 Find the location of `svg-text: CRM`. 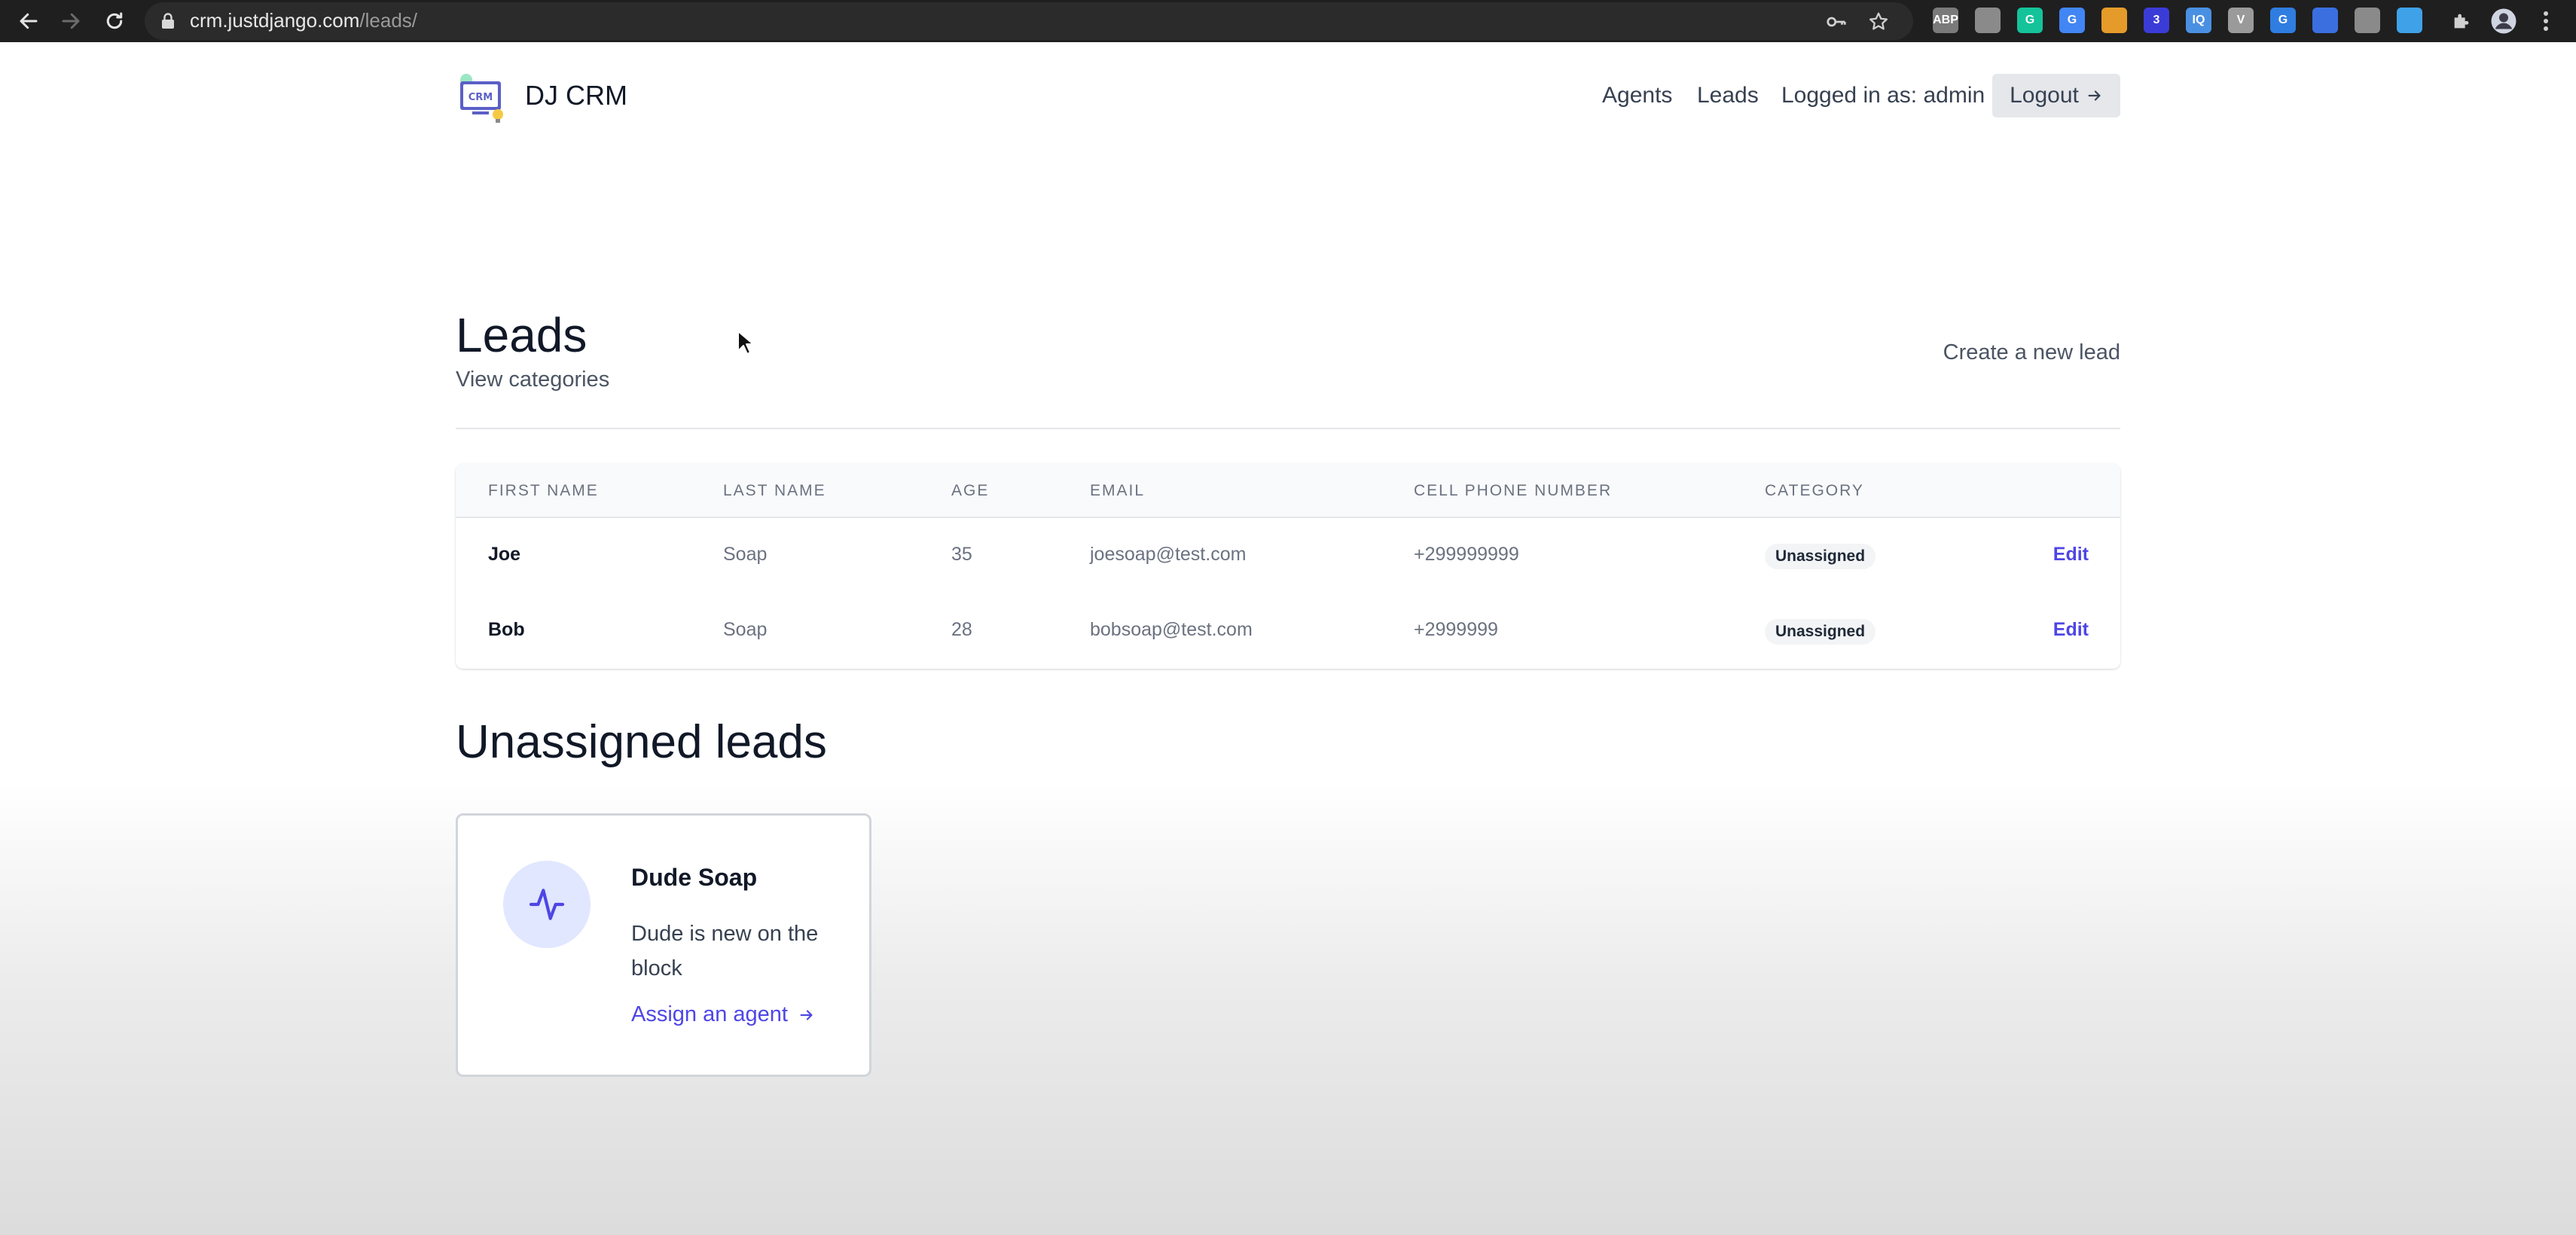

svg-text: CRM is located at coordinates (481, 98).